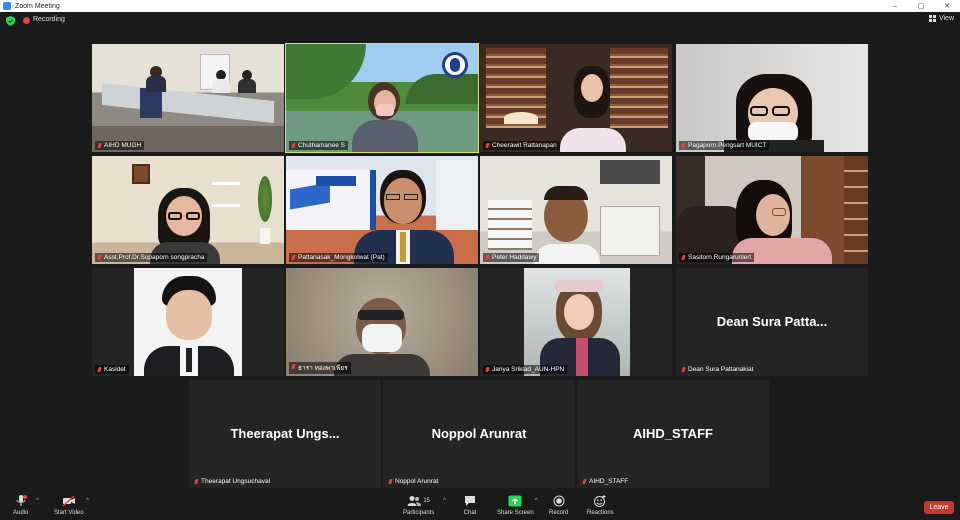  I want to click on participant-name: Peter Haddawy, so click(511, 257).